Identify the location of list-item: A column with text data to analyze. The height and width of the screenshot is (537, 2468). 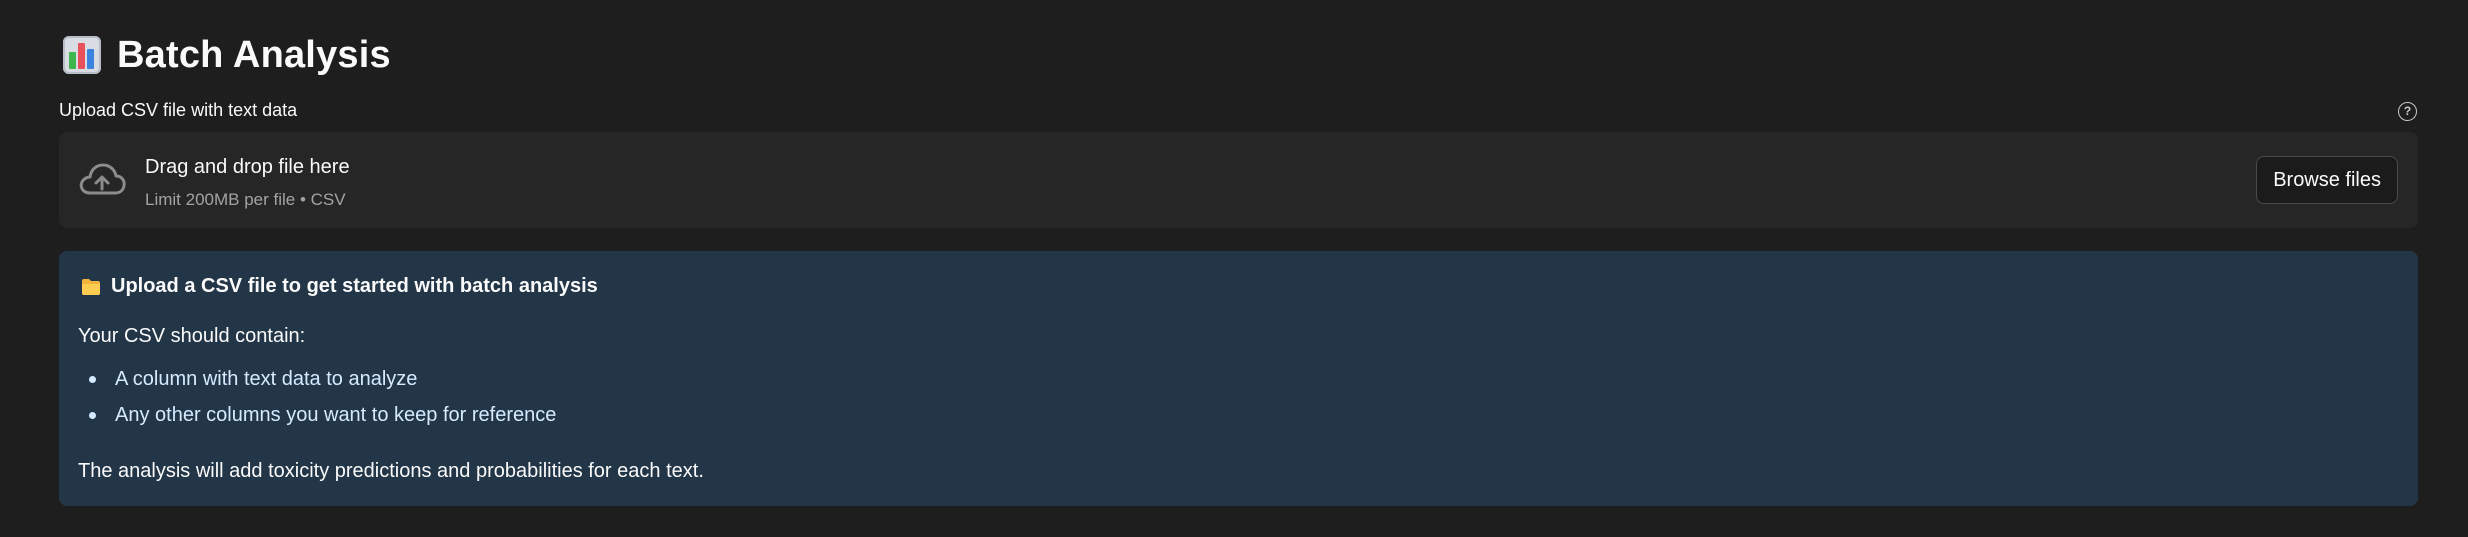
(317, 379).